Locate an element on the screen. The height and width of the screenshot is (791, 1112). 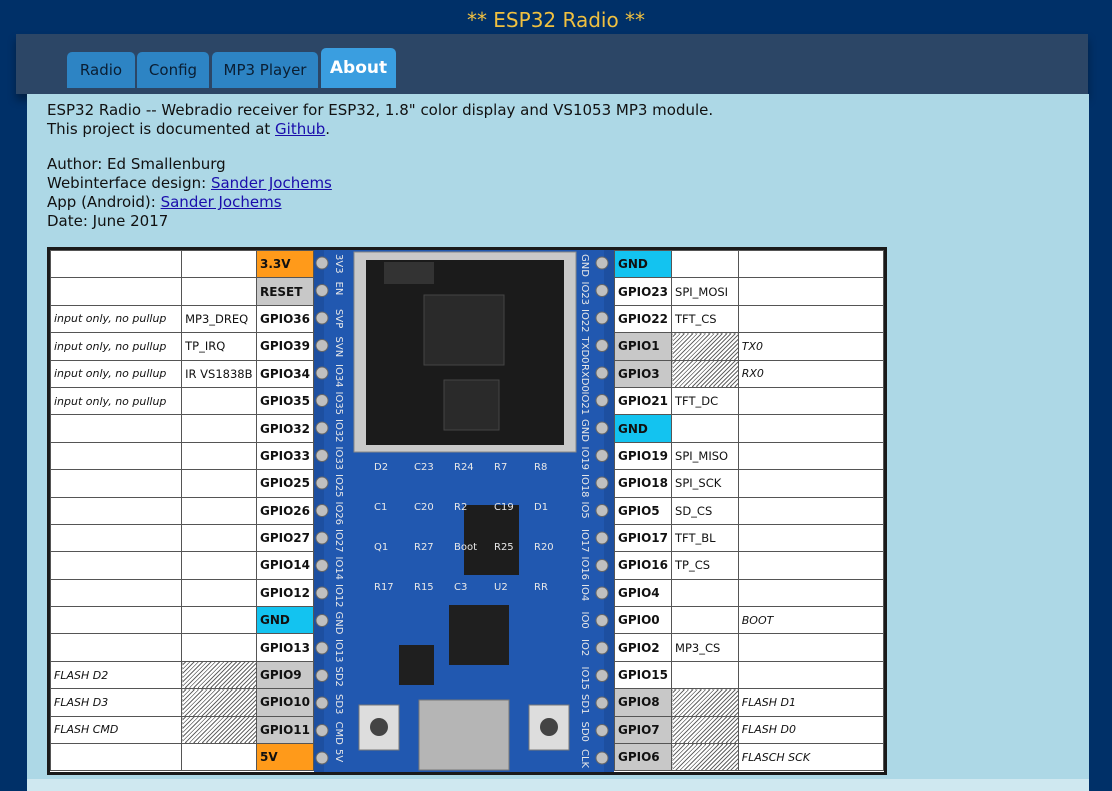
pin-note: FLASH D3 is located at coordinates (116, 702).